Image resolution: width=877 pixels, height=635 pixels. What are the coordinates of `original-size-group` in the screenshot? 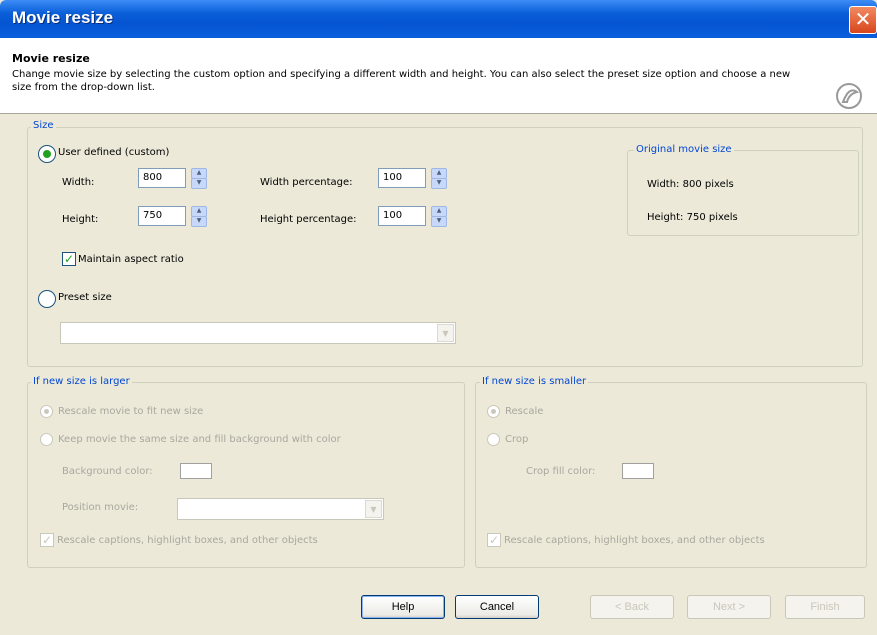 It's located at (743, 193).